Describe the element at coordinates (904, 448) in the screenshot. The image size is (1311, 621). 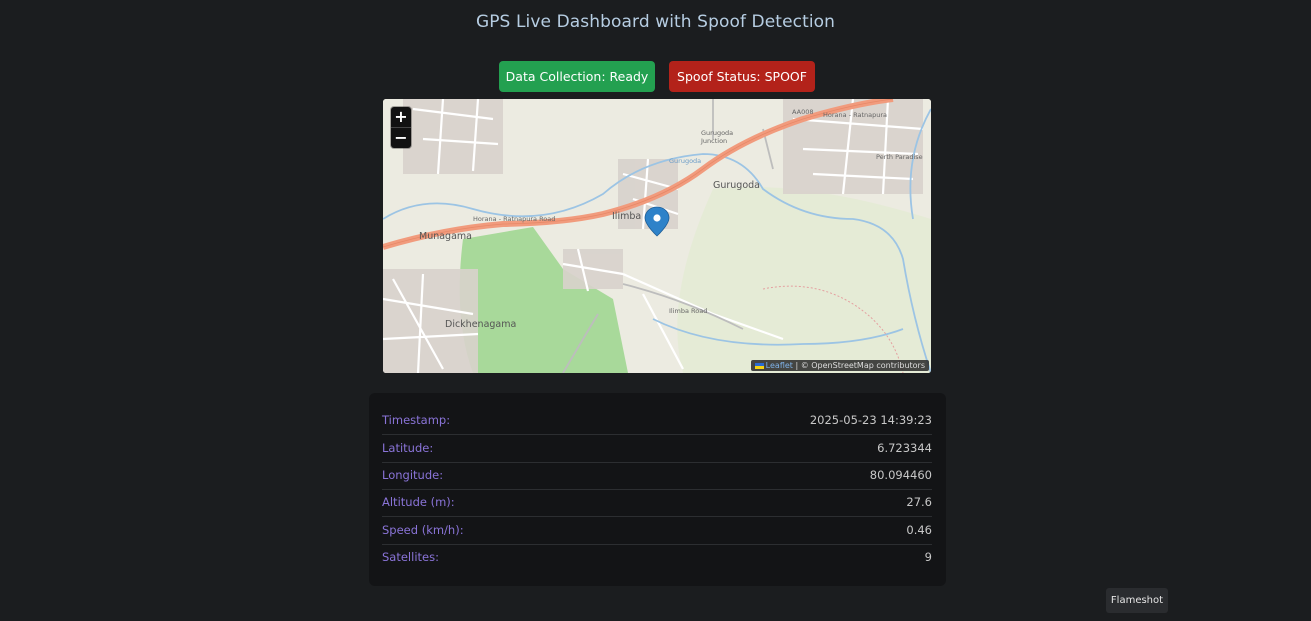
I see `latitude-value: 6.723344` at that location.